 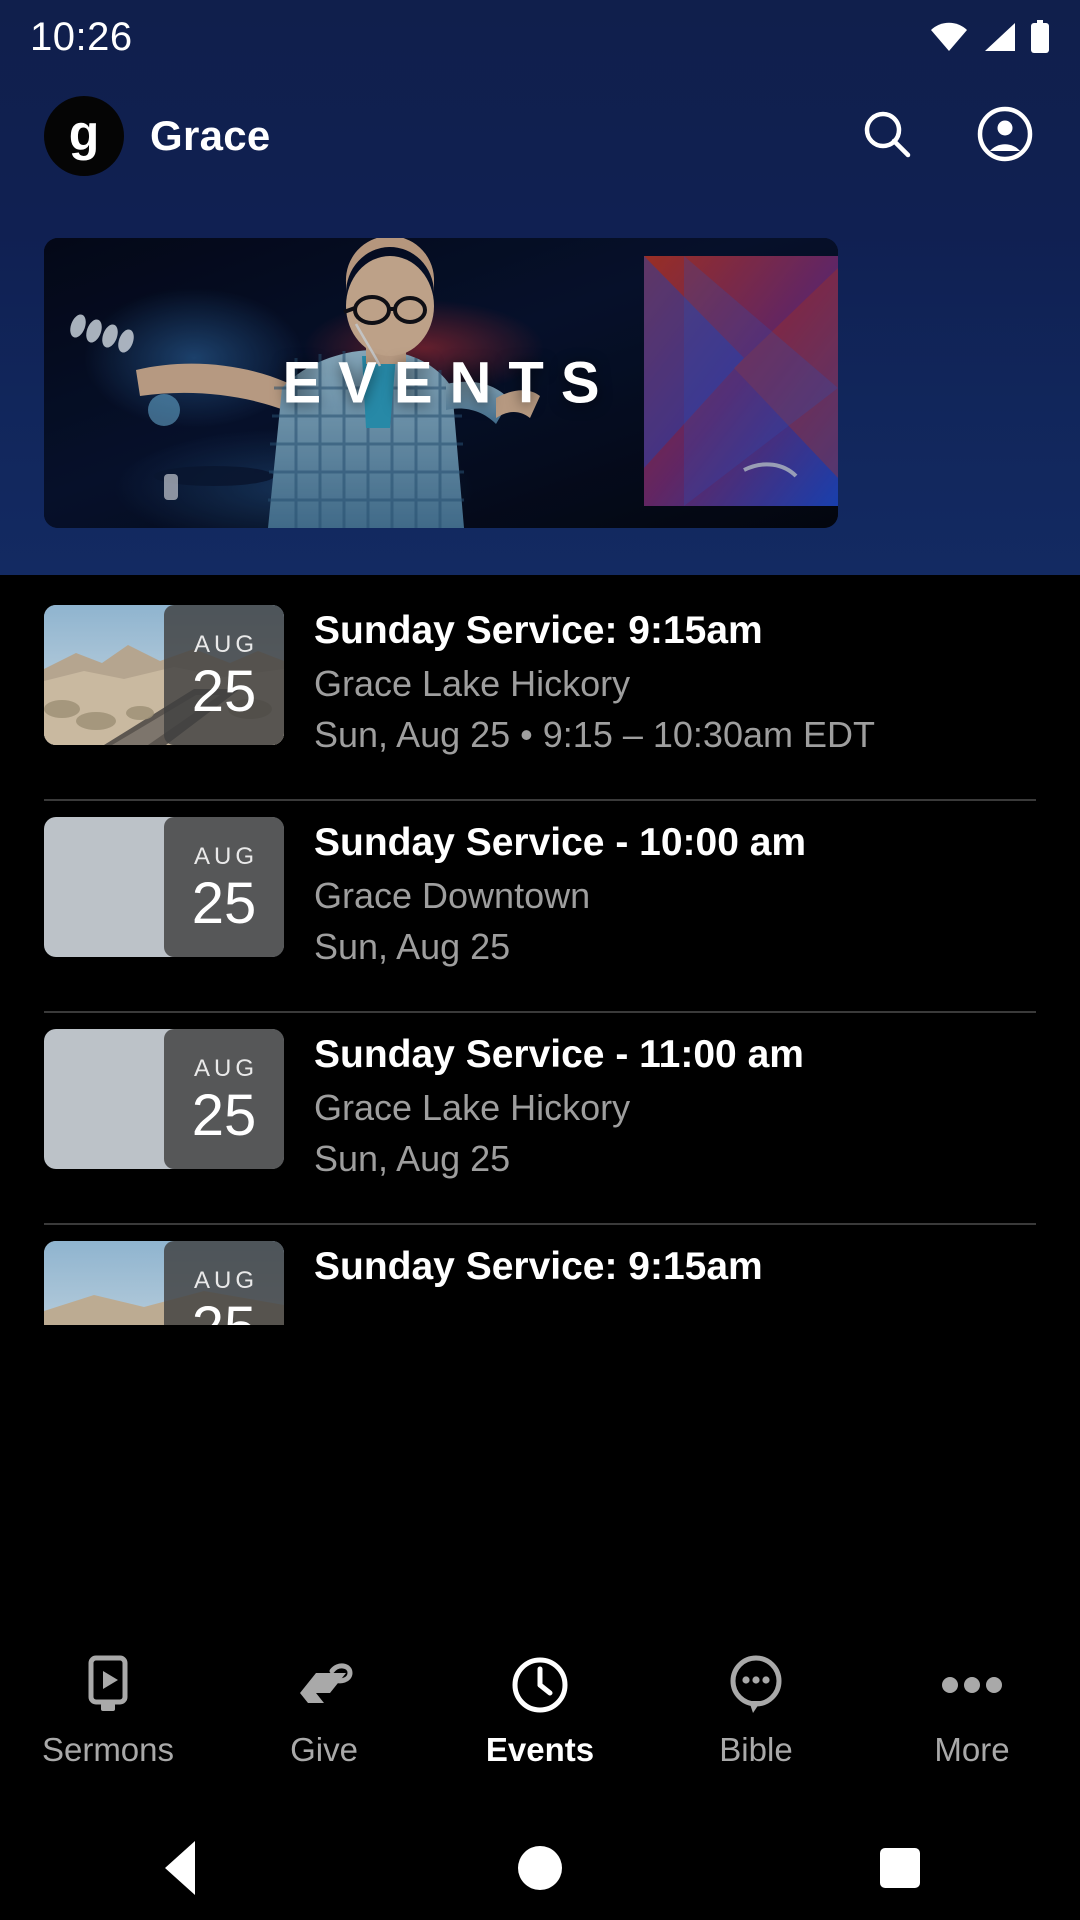 I want to click on account-button, so click(x=1005, y=136).